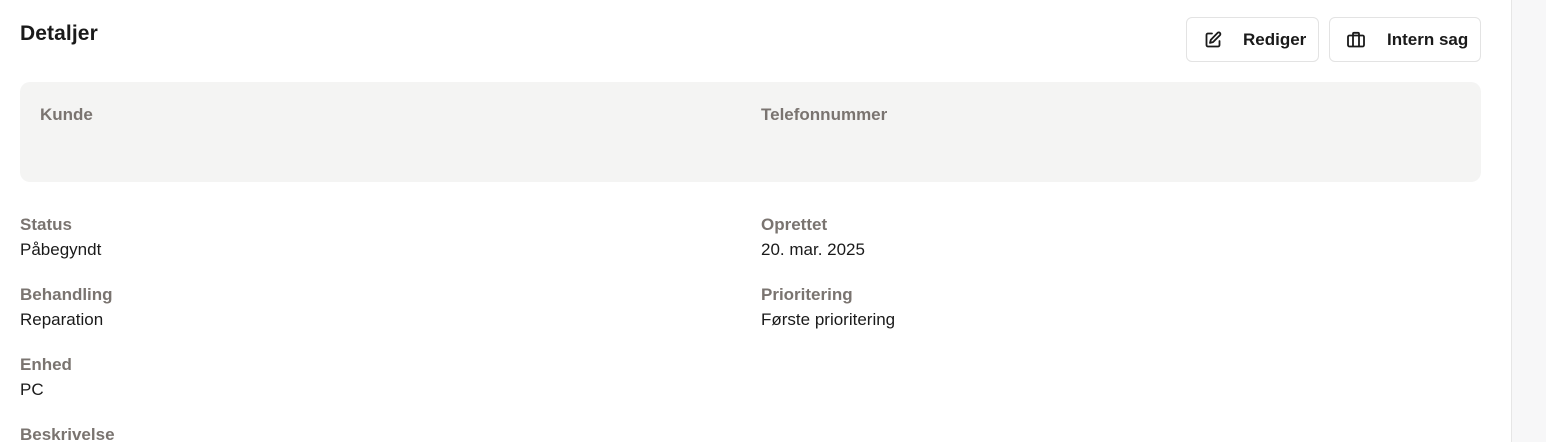  What do you see at coordinates (1213, 40) in the screenshot?
I see `edit-pencil-icon` at bounding box center [1213, 40].